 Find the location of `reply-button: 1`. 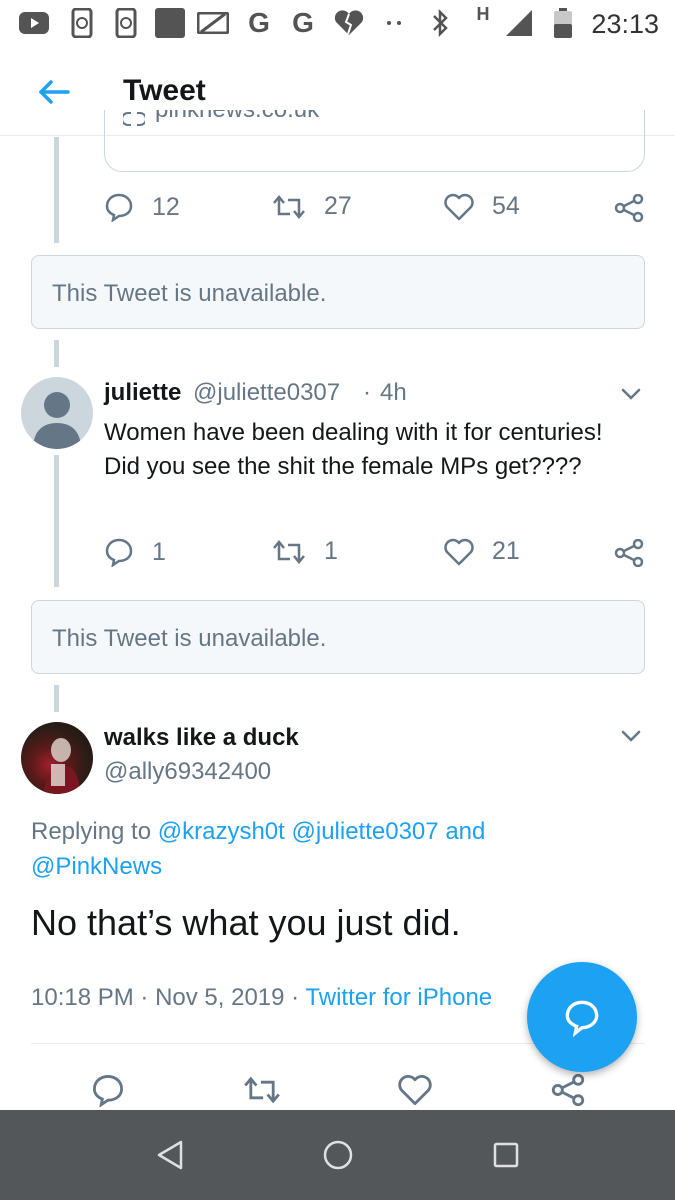

reply-button: 1 is located at coordinates (135, 552).